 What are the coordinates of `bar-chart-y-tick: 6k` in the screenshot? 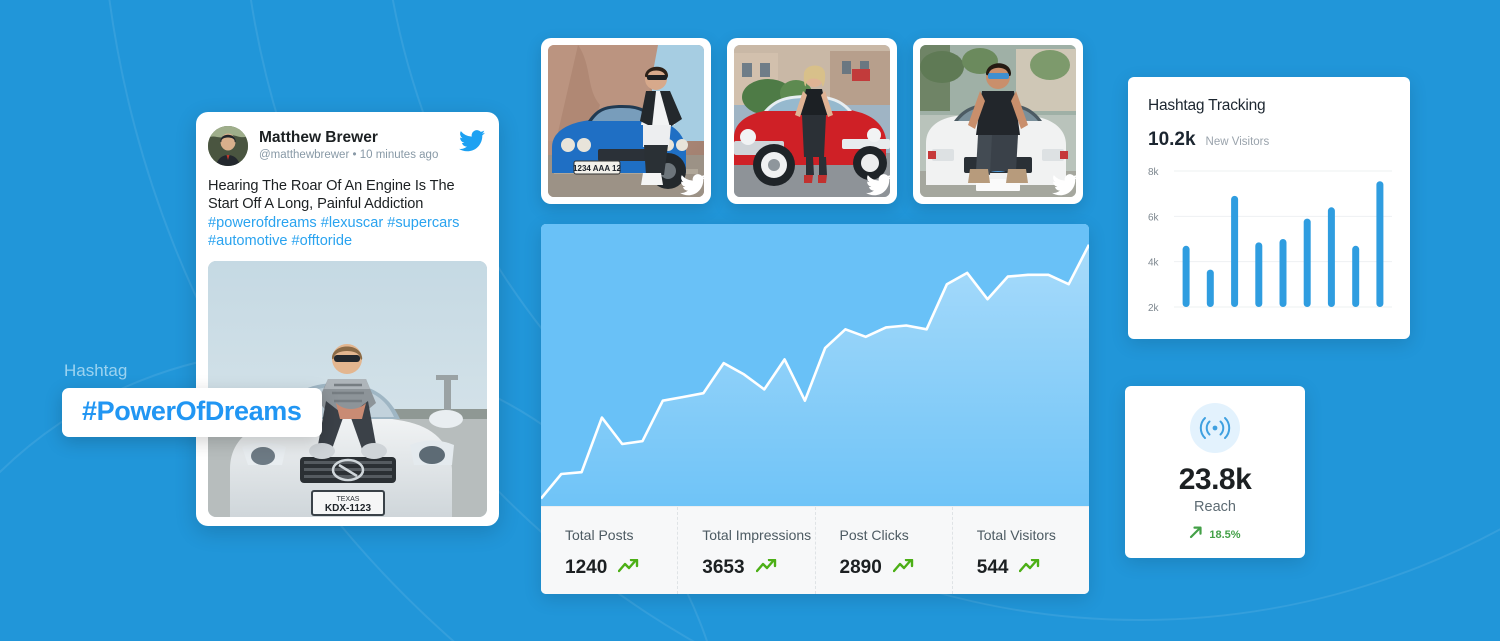 It's located at (1154, 217).